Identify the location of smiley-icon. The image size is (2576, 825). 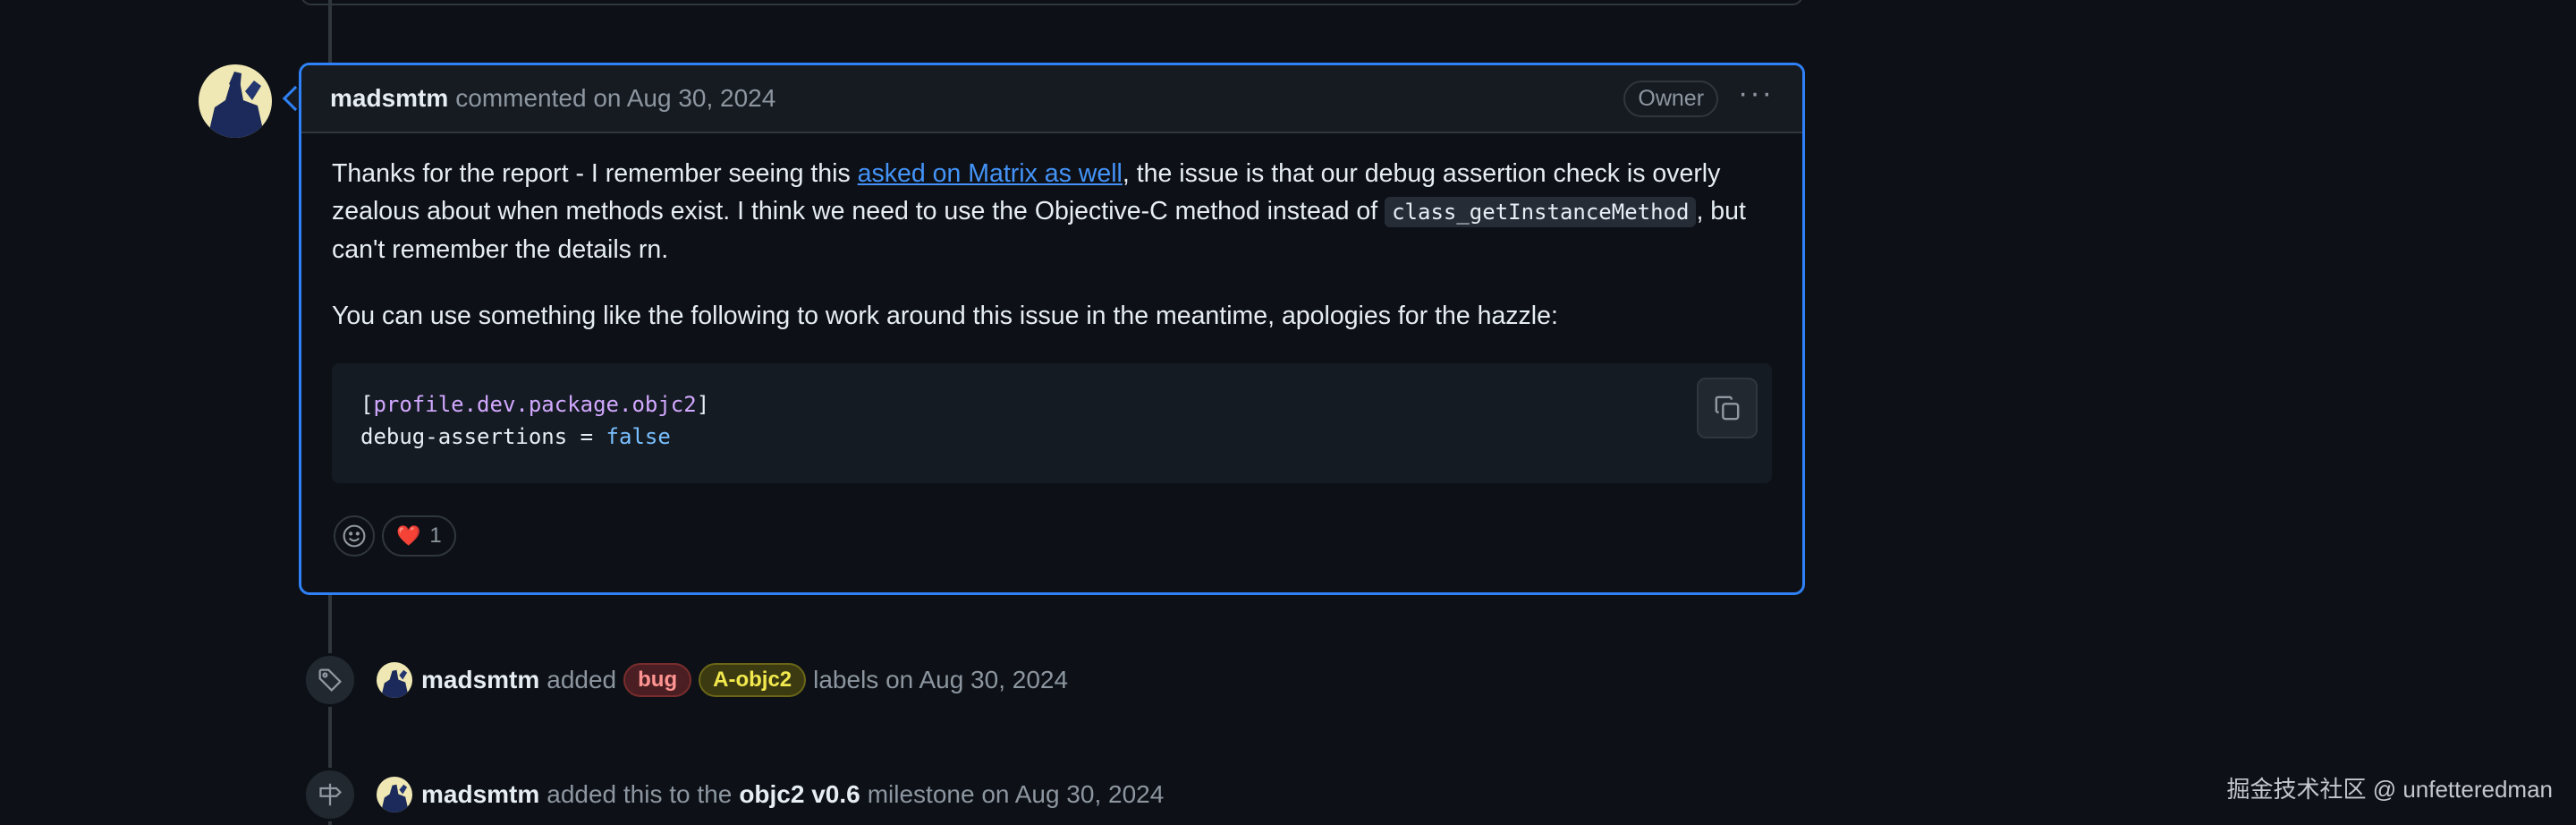
(354, 536).